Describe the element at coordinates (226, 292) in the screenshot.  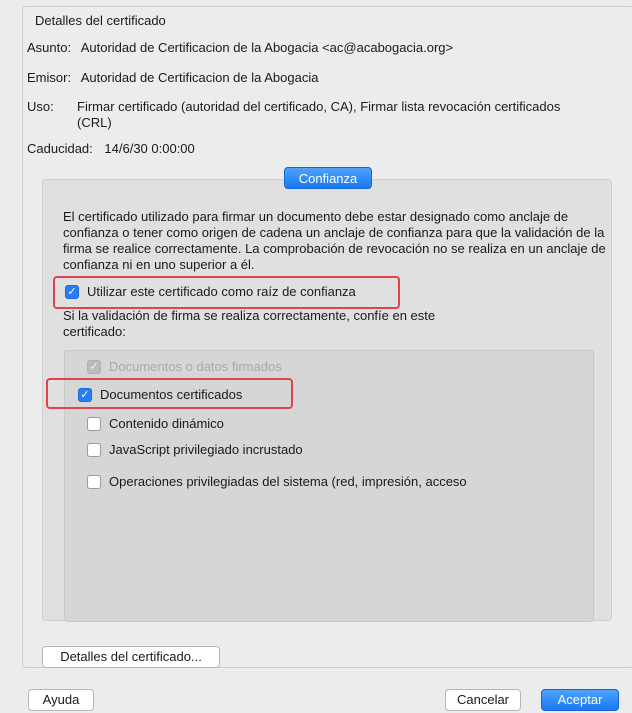
I see `highlight-root-trust` at that location.